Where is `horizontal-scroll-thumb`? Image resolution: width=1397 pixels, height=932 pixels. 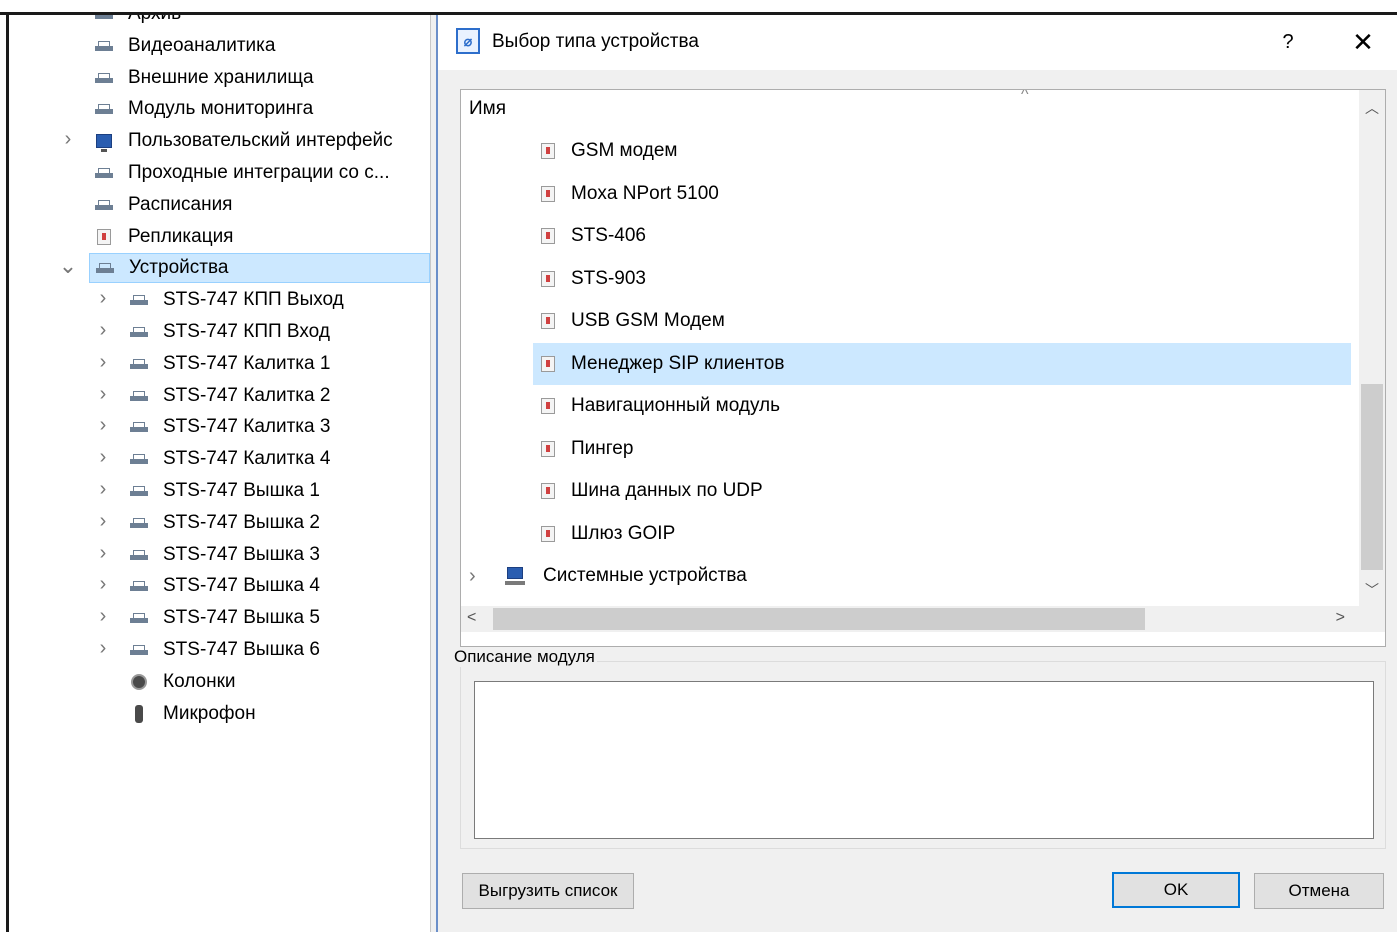 horizontal-scroll-thumb is located at coordinates (819, 619).